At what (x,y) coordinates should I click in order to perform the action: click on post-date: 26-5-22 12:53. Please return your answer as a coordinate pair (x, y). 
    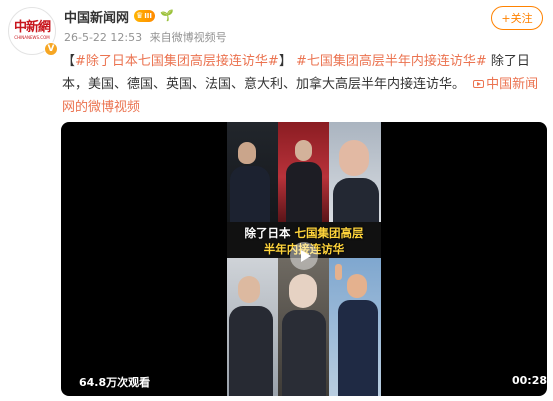
    Looking at the image, I should click on (103, 37).